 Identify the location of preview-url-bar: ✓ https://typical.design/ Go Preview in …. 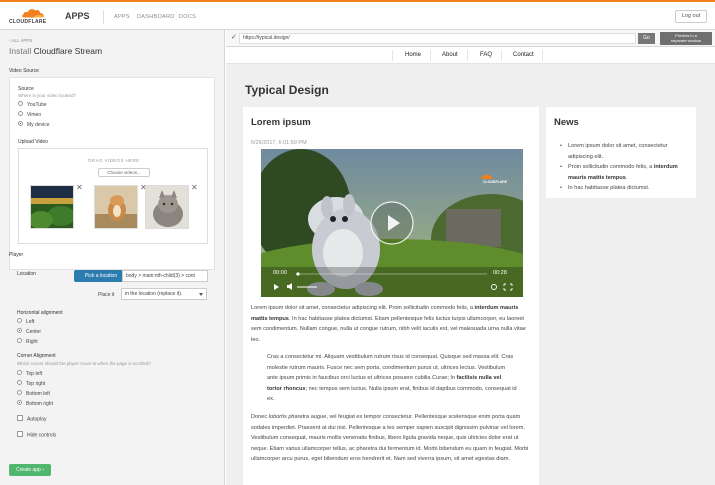
(470, 38).